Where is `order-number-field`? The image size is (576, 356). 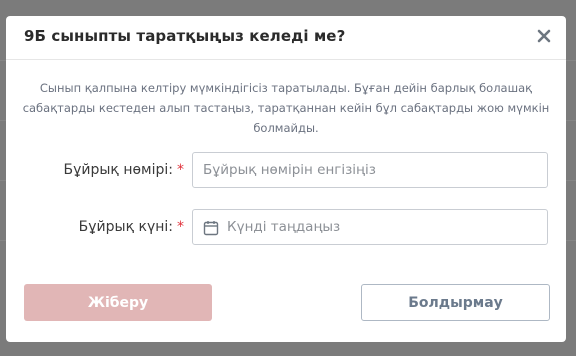
order-number-field is located at coordinates (370, 170).